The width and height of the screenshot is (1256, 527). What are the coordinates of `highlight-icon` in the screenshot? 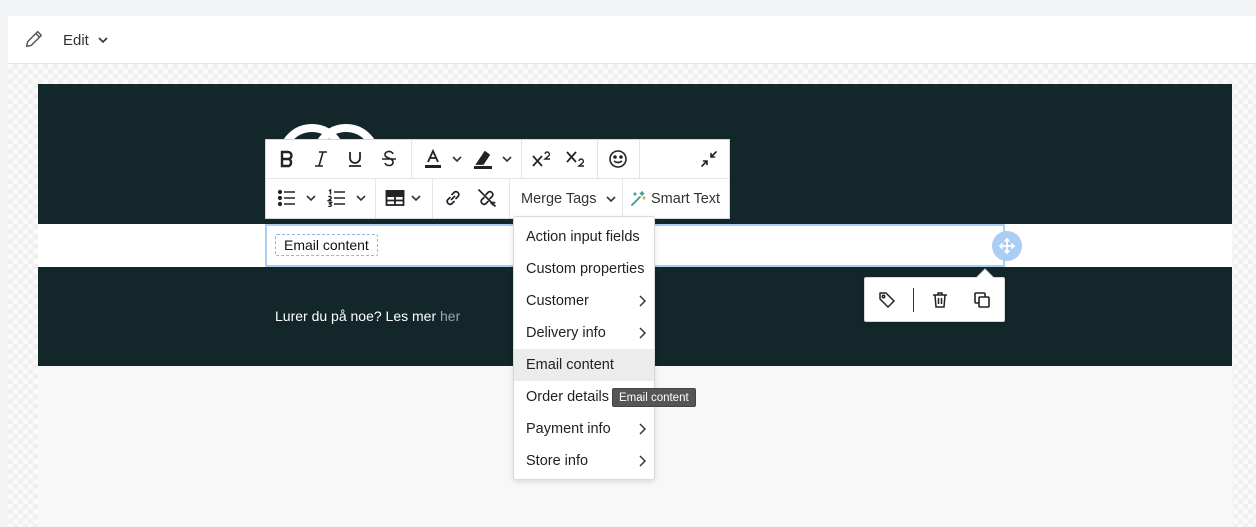 It's located at (483, 159).